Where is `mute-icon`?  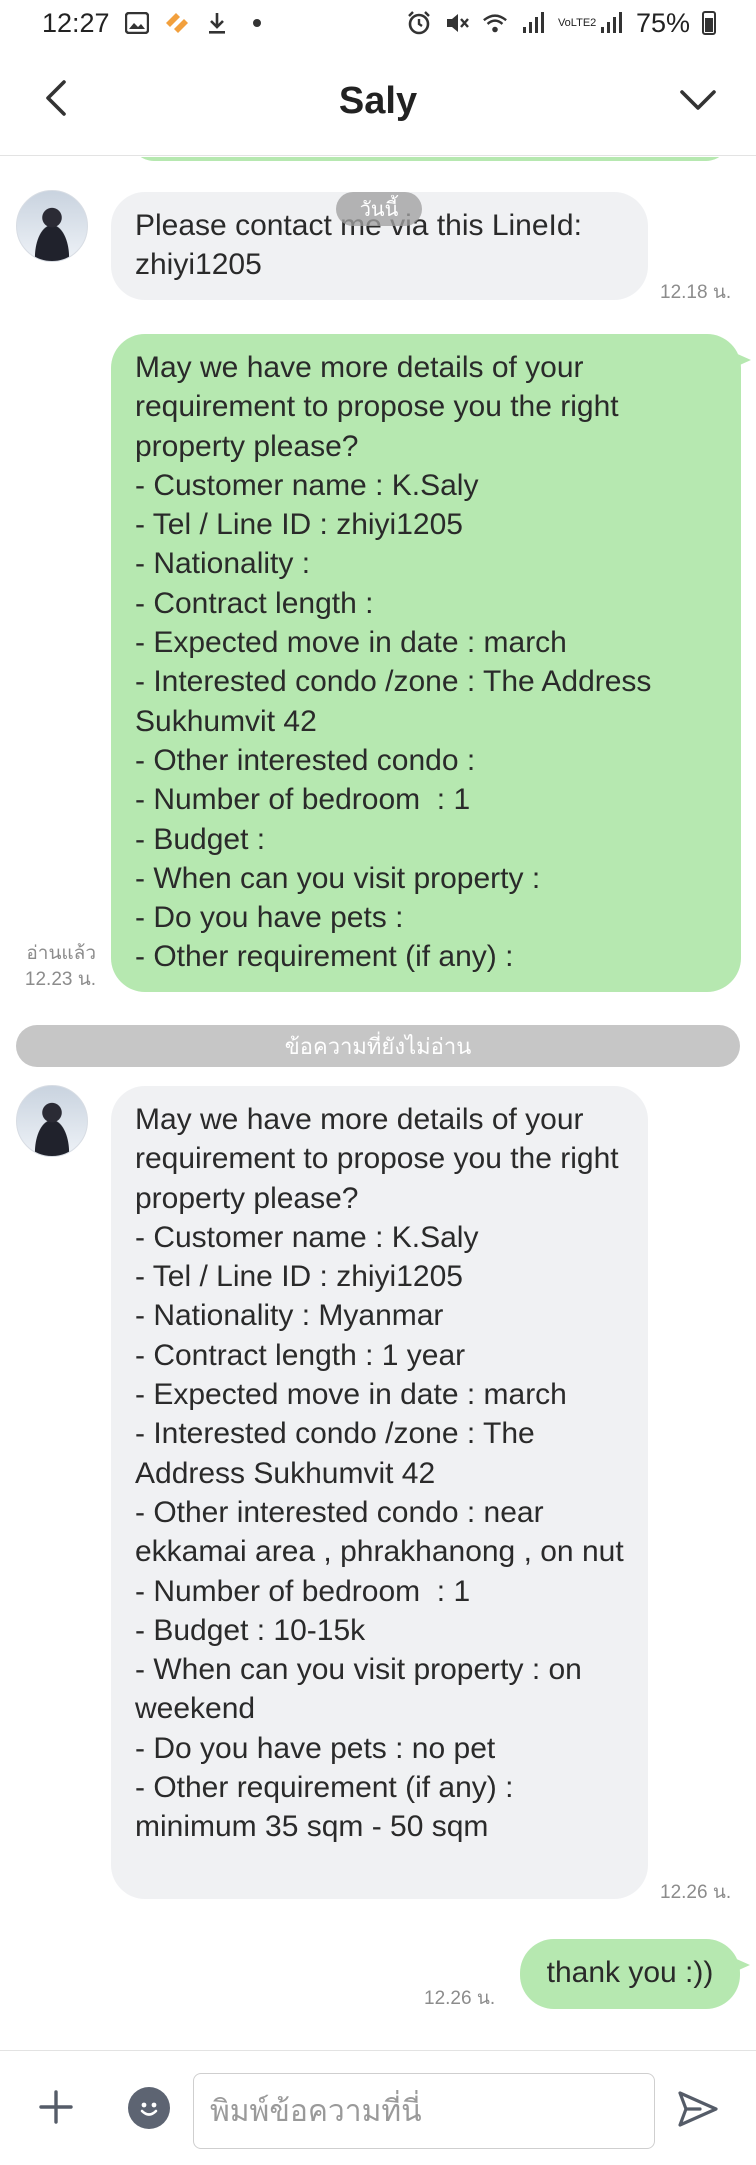 mute-icon is located at coordinates (457, 23).